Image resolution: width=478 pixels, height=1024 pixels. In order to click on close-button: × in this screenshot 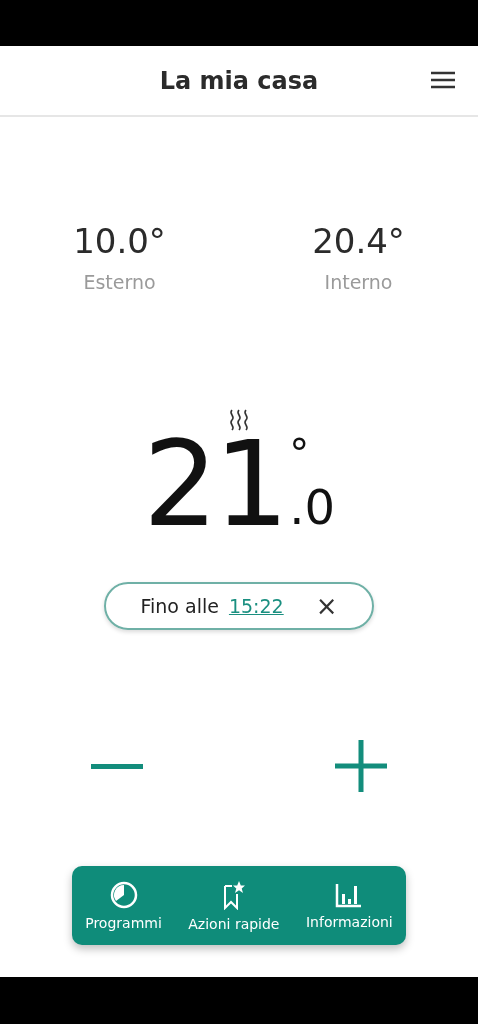, I will do `click(326, 606)`.